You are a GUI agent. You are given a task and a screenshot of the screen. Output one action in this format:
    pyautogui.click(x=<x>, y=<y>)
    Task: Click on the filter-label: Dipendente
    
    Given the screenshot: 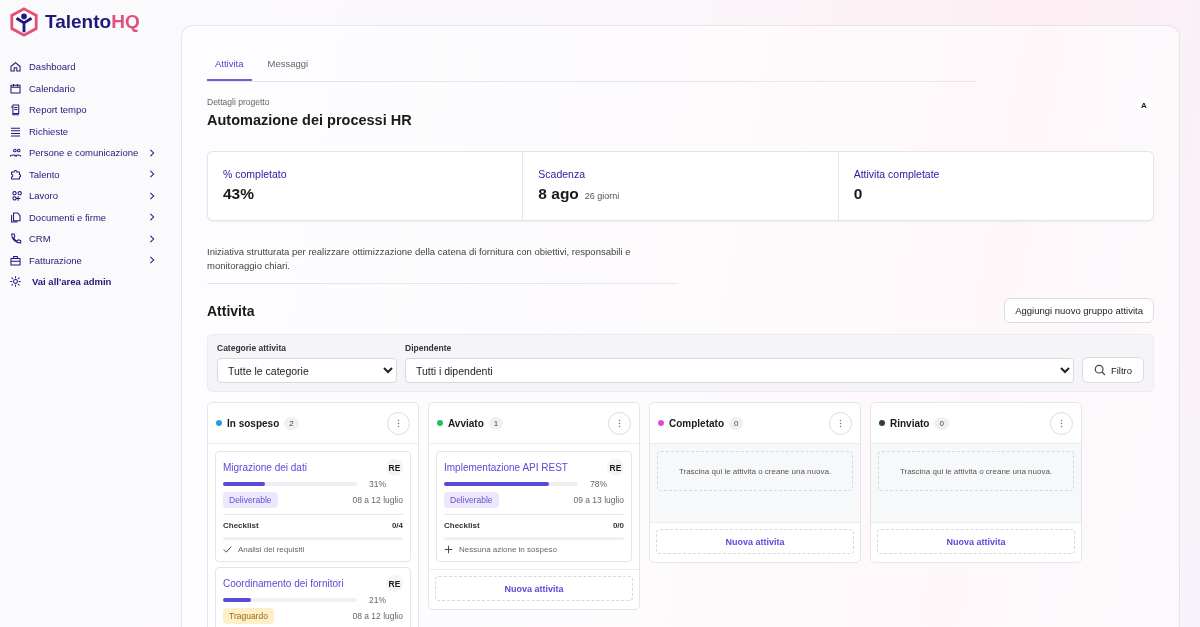 What is the action you would take?
    pyautogui.click(x=429, y=348)
    